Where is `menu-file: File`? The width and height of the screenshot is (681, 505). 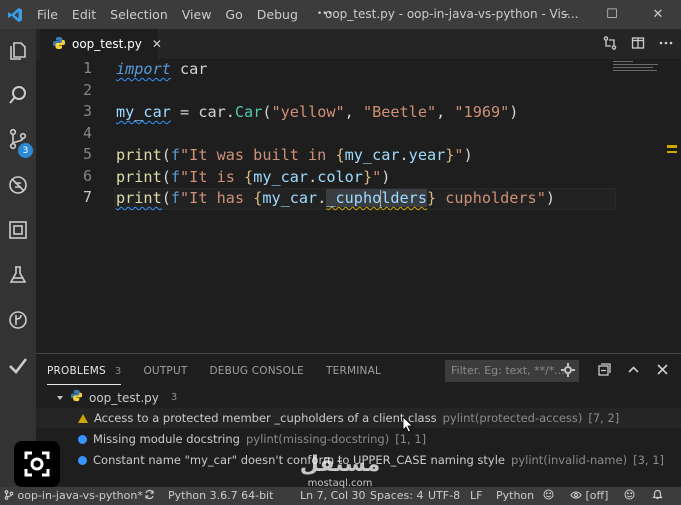 menu-file: File is located at coordinates (47, 14).